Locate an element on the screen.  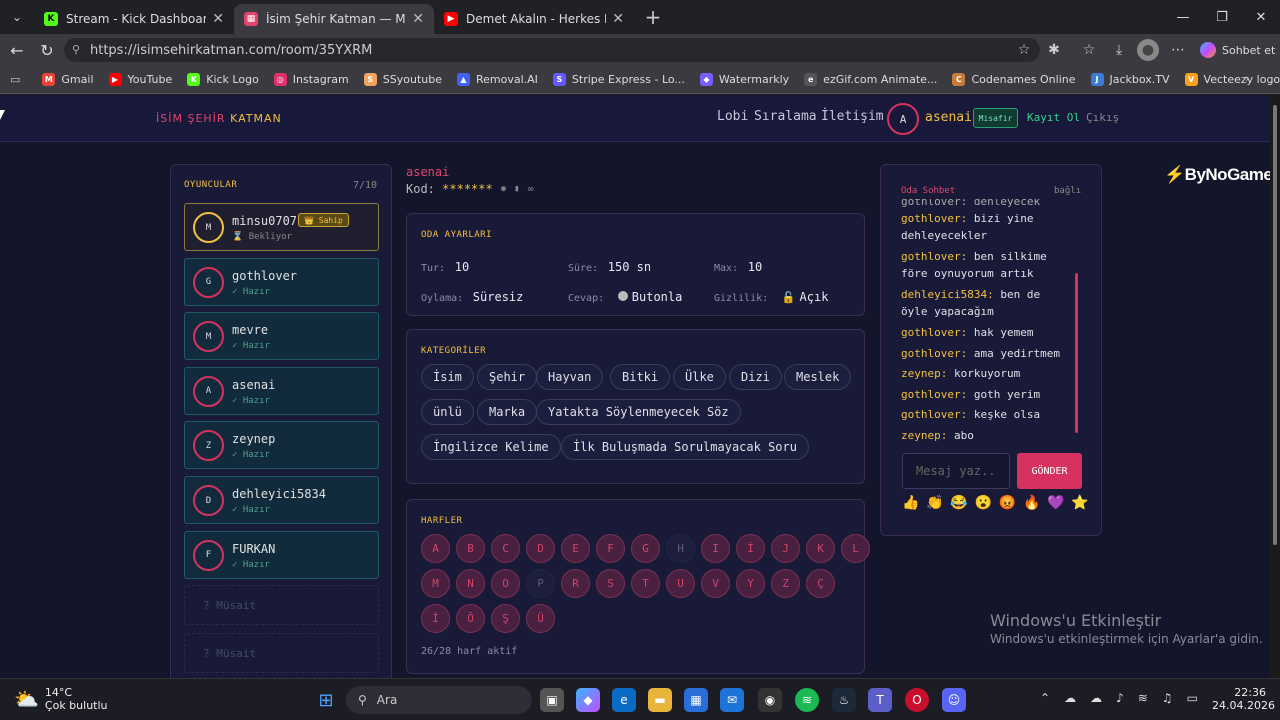
site-logo: İSİM ŞEHİR KATMAN is located at coordinates (219, 118).